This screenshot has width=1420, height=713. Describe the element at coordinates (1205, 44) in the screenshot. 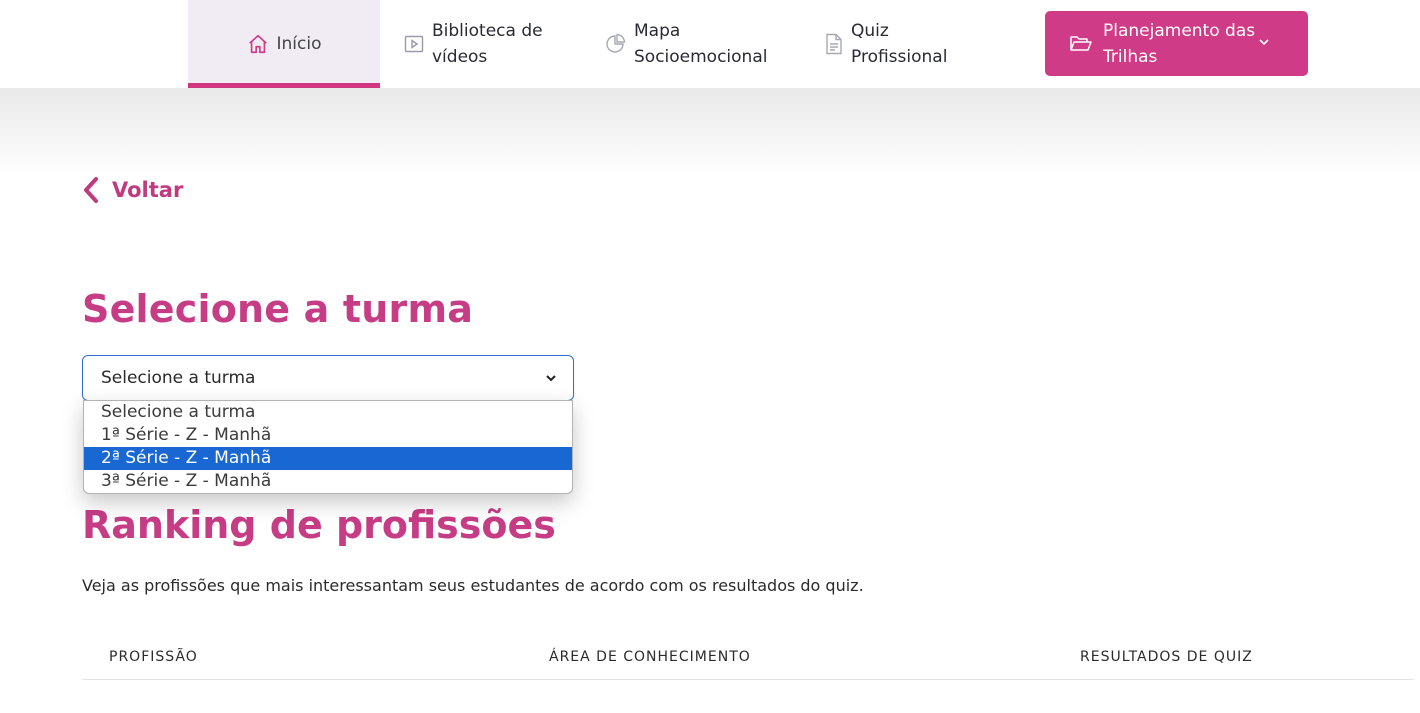

I see `planning-trails-label: Planejamento das Trilhas` at that location.